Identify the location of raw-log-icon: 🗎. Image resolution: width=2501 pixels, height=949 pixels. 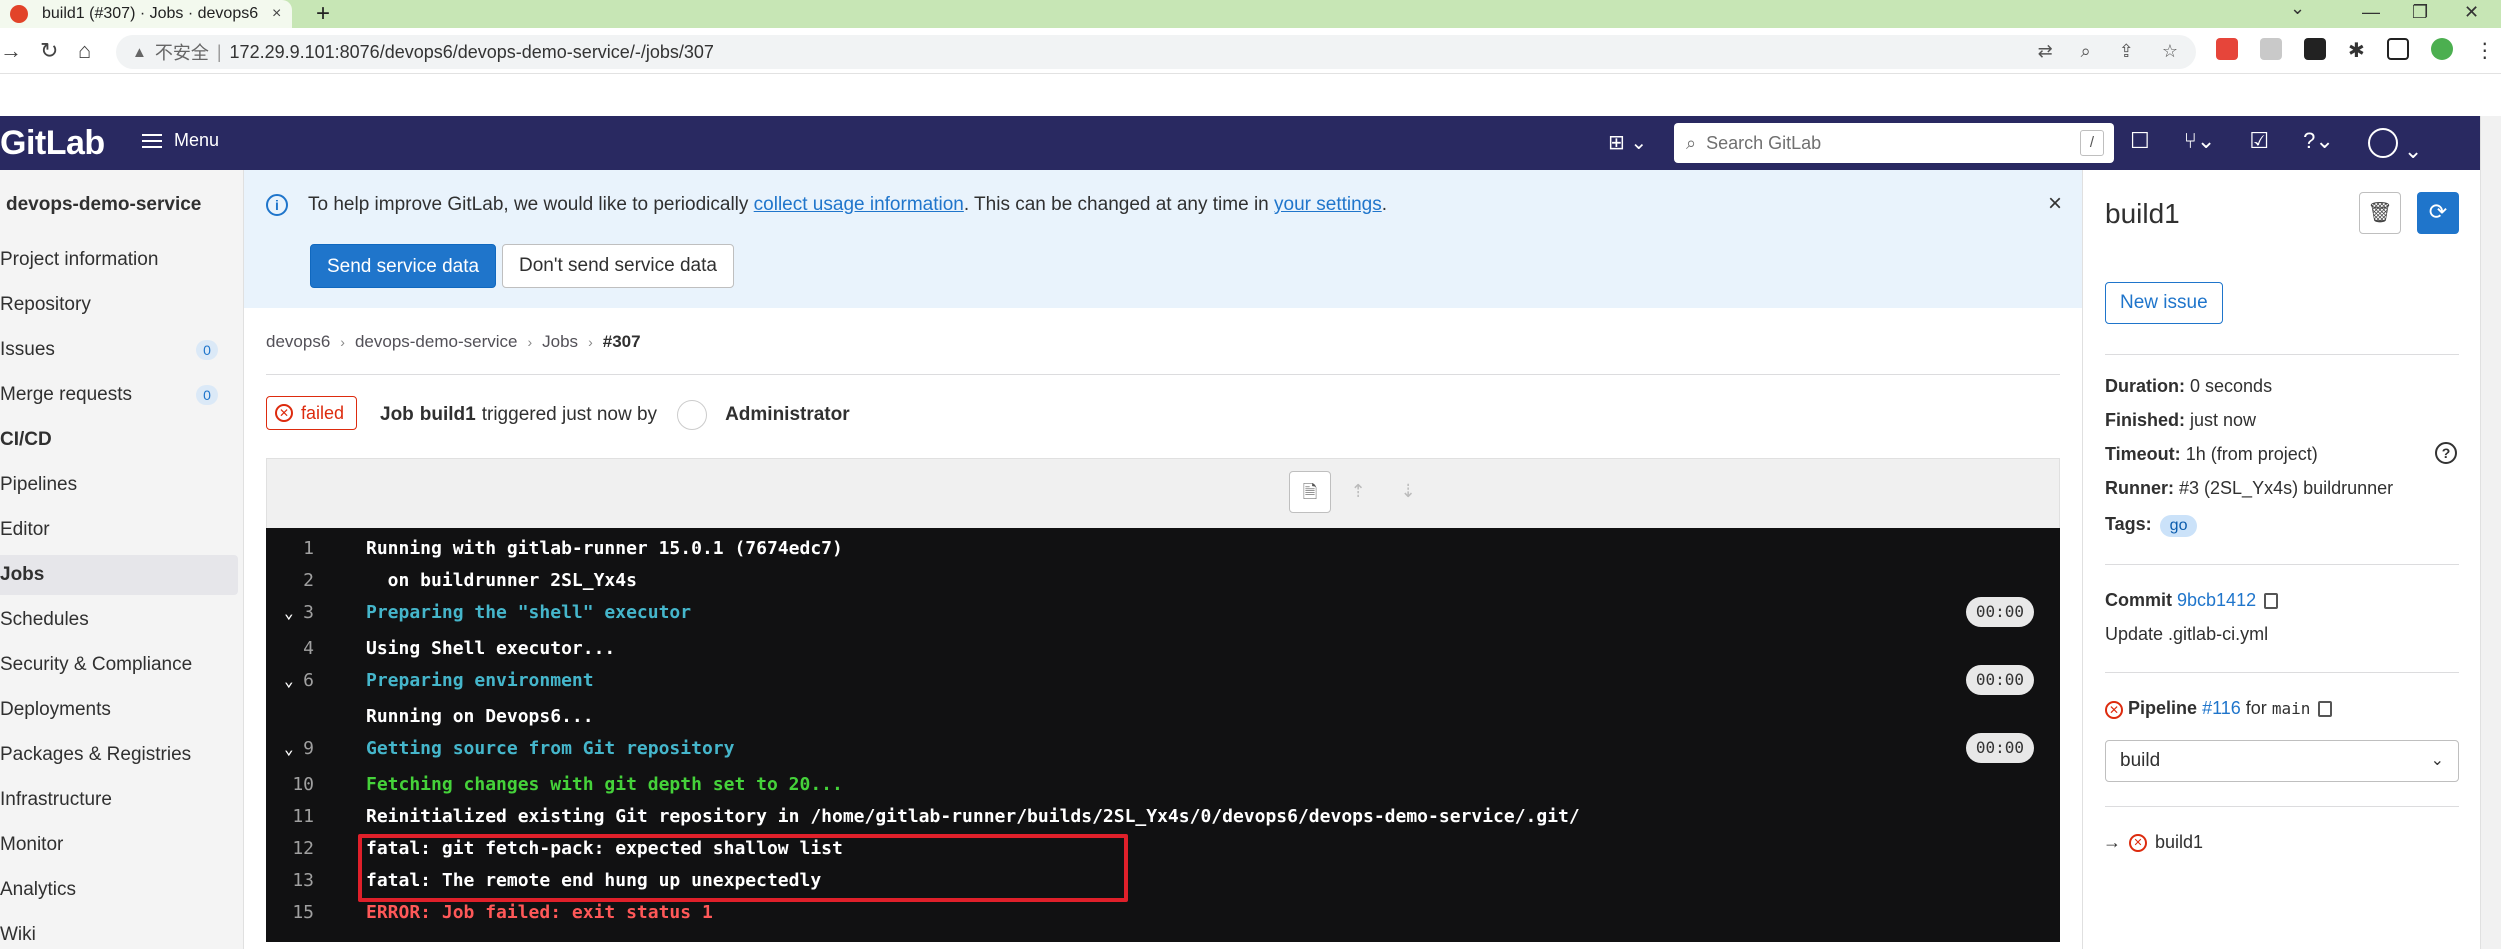
(1310, 492).